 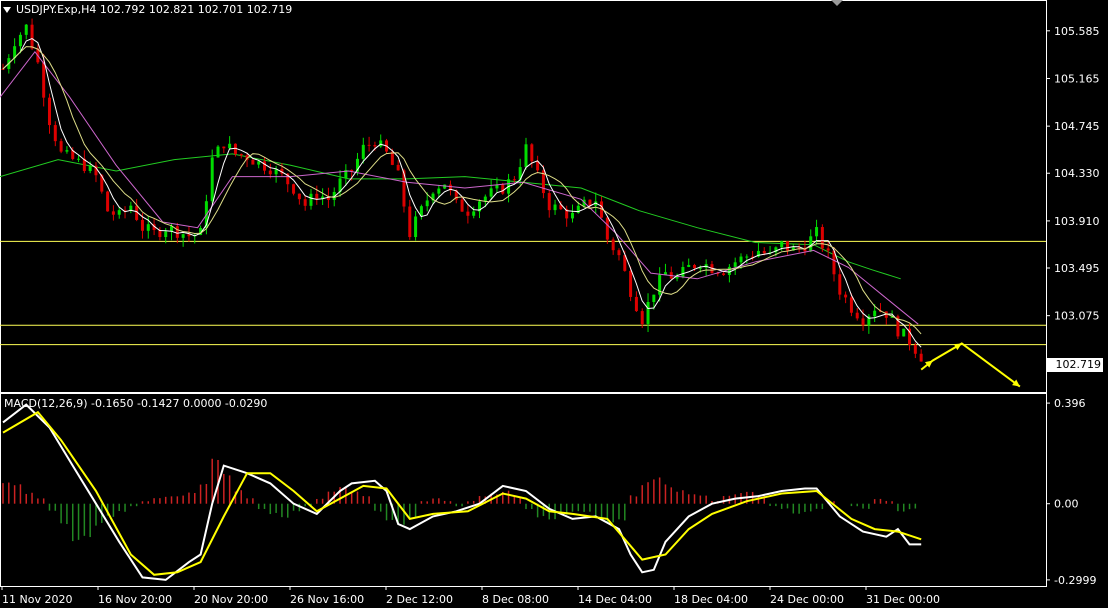 What do you see at coordinates (1075, 365) in the screenshot?
I see `current-price-label: 102.719` at bounding box center [1075, 365].